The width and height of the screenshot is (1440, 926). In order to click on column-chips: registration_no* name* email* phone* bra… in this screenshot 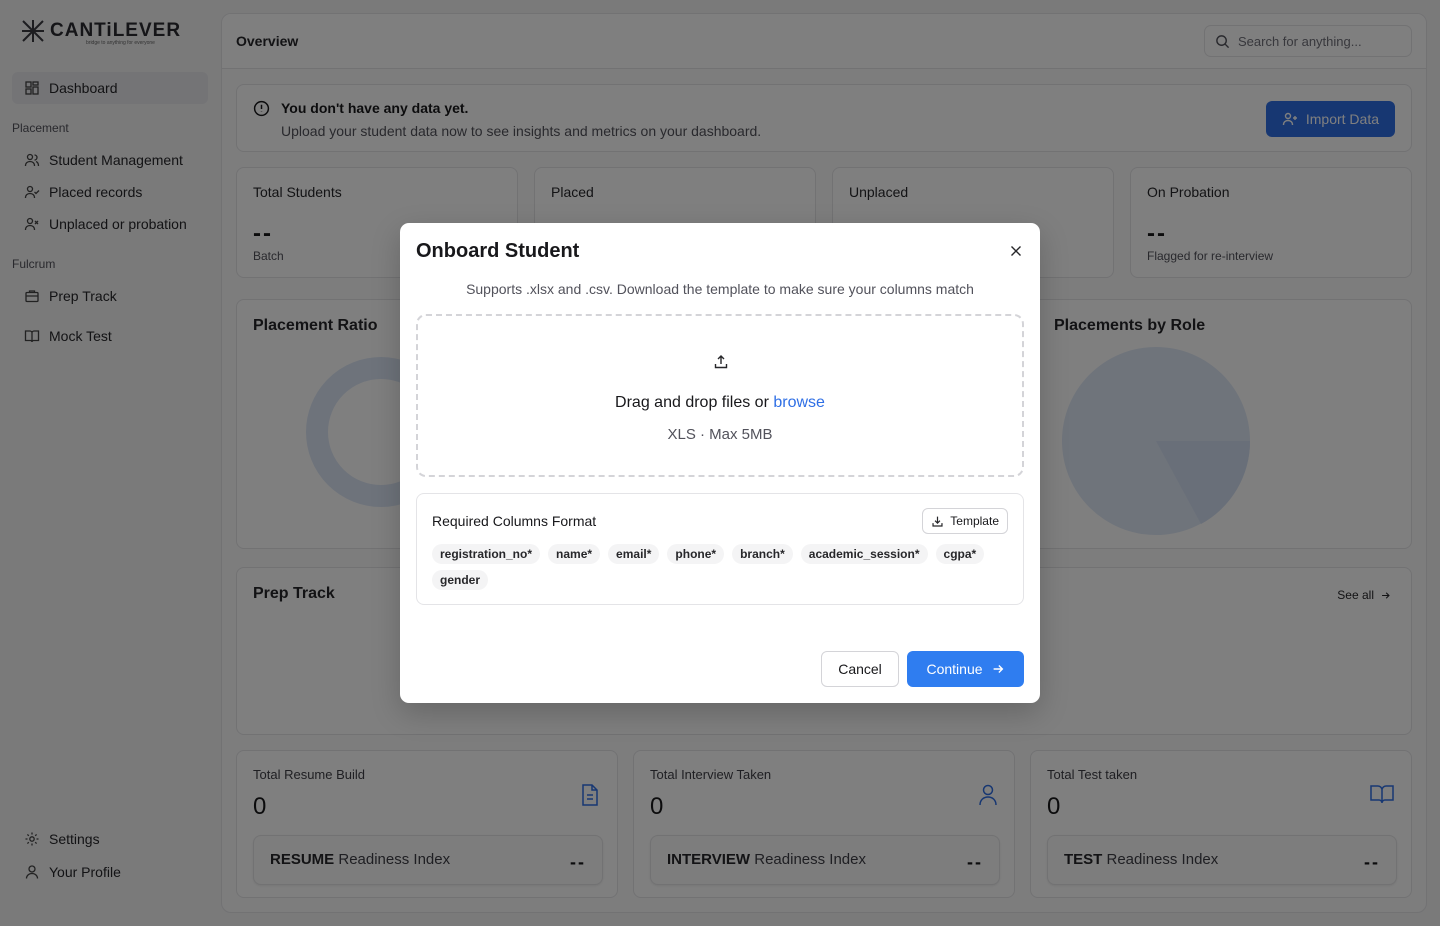, I will do `click(722, 567)`.